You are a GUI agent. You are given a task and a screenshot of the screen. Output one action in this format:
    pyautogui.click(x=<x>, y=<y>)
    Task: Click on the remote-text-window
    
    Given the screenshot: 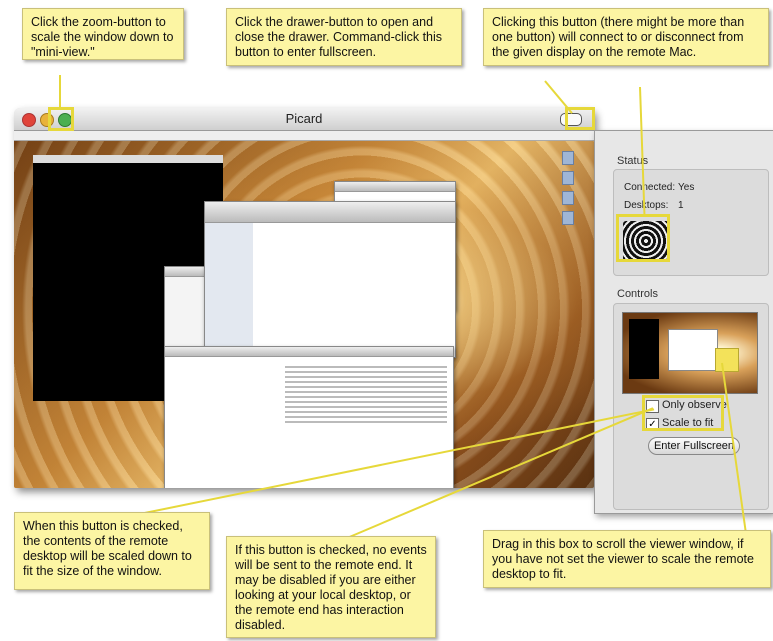 What is the action you would take?
    pyautogui.click(x=309, y=417)
    